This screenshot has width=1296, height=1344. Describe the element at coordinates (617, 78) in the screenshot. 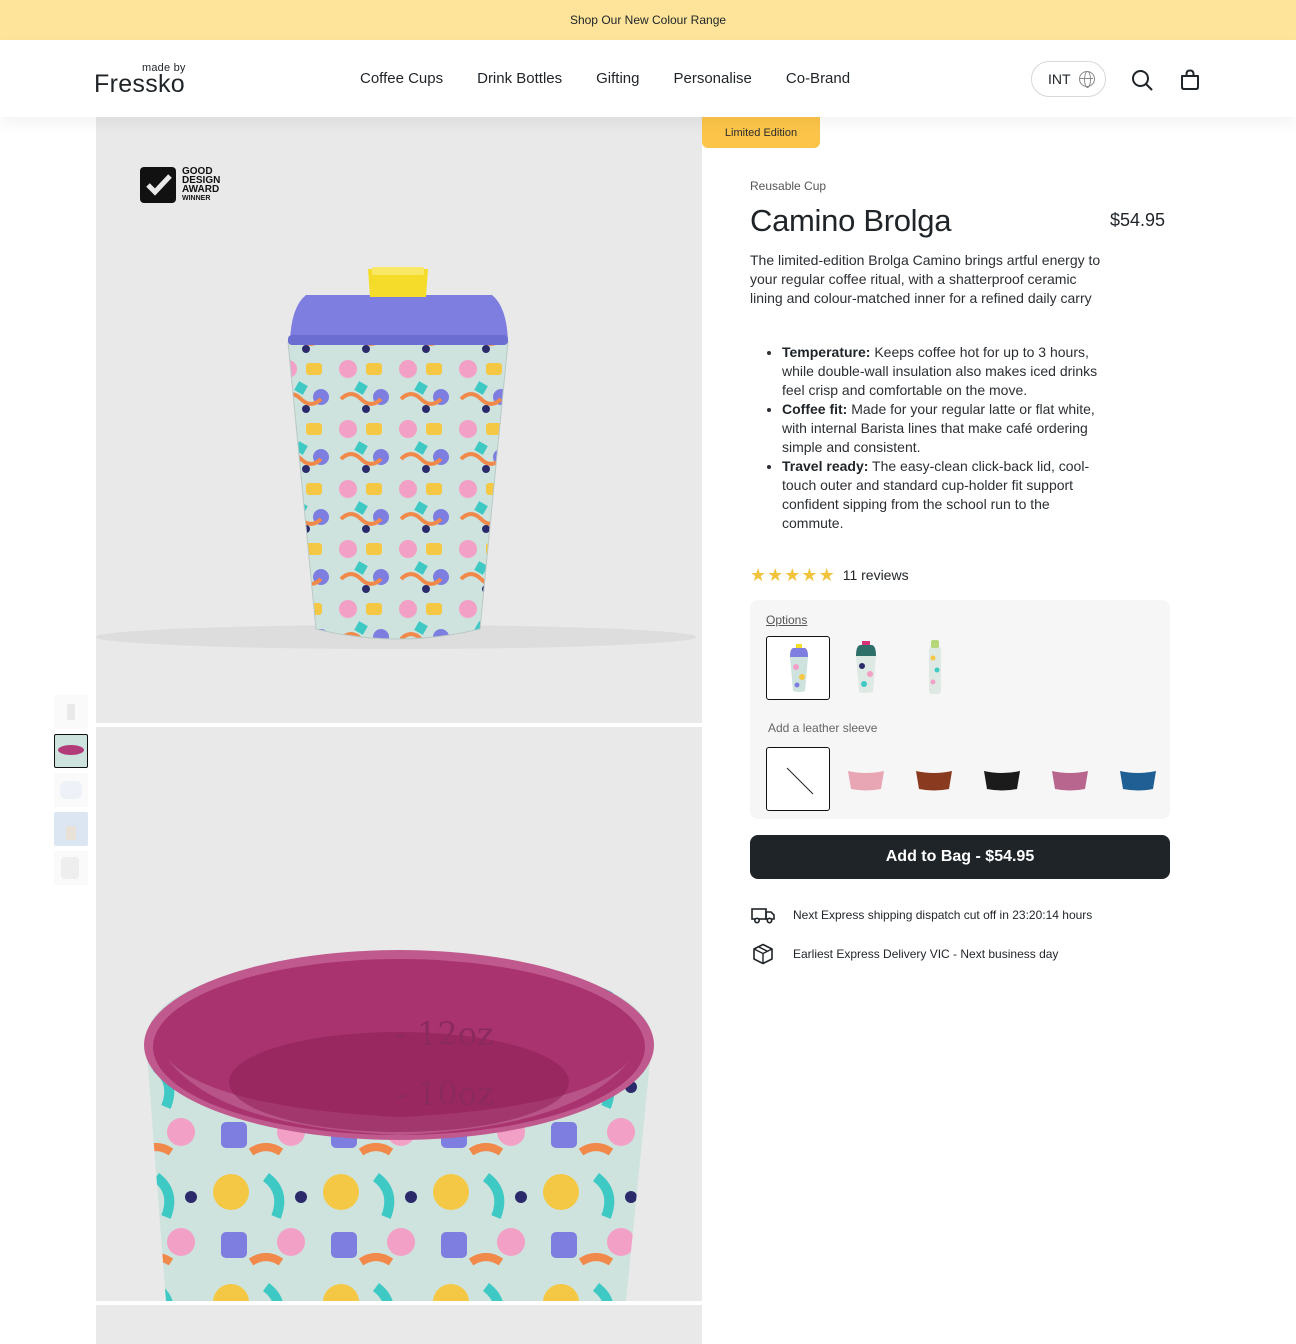

I see `nav-item-gifting: Gifting` at that location.